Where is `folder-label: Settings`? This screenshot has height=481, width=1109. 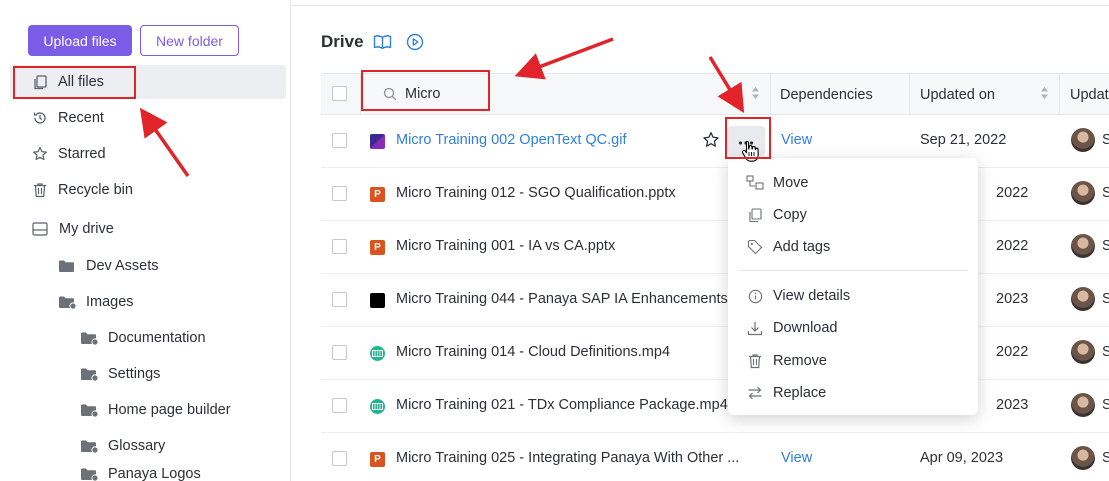
folder-label: Settings is located at coordinates (134, 374).